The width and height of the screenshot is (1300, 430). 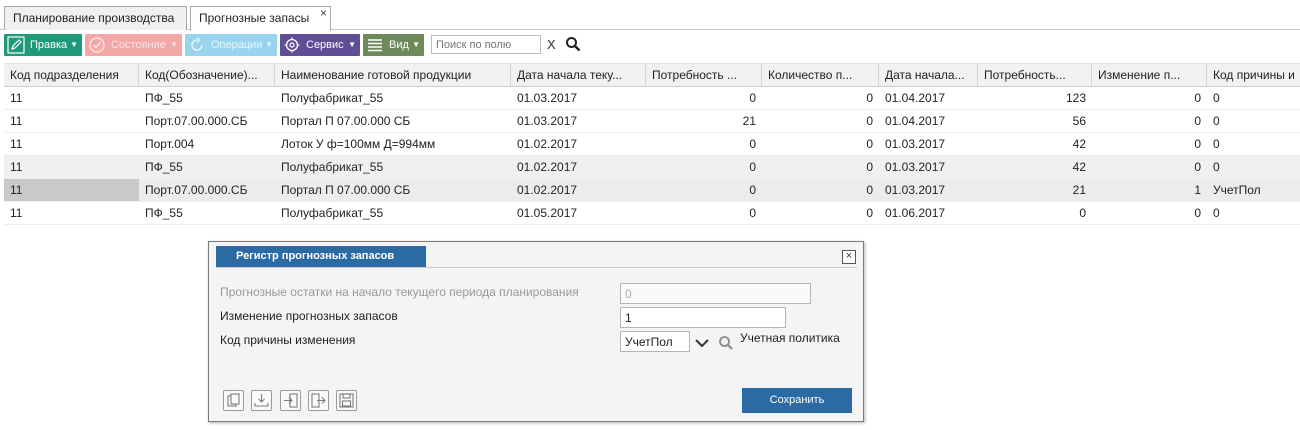 What do you see at coordinates (536, 267) in the screenshot?
I see `divider` at bounding box center [536, 267].